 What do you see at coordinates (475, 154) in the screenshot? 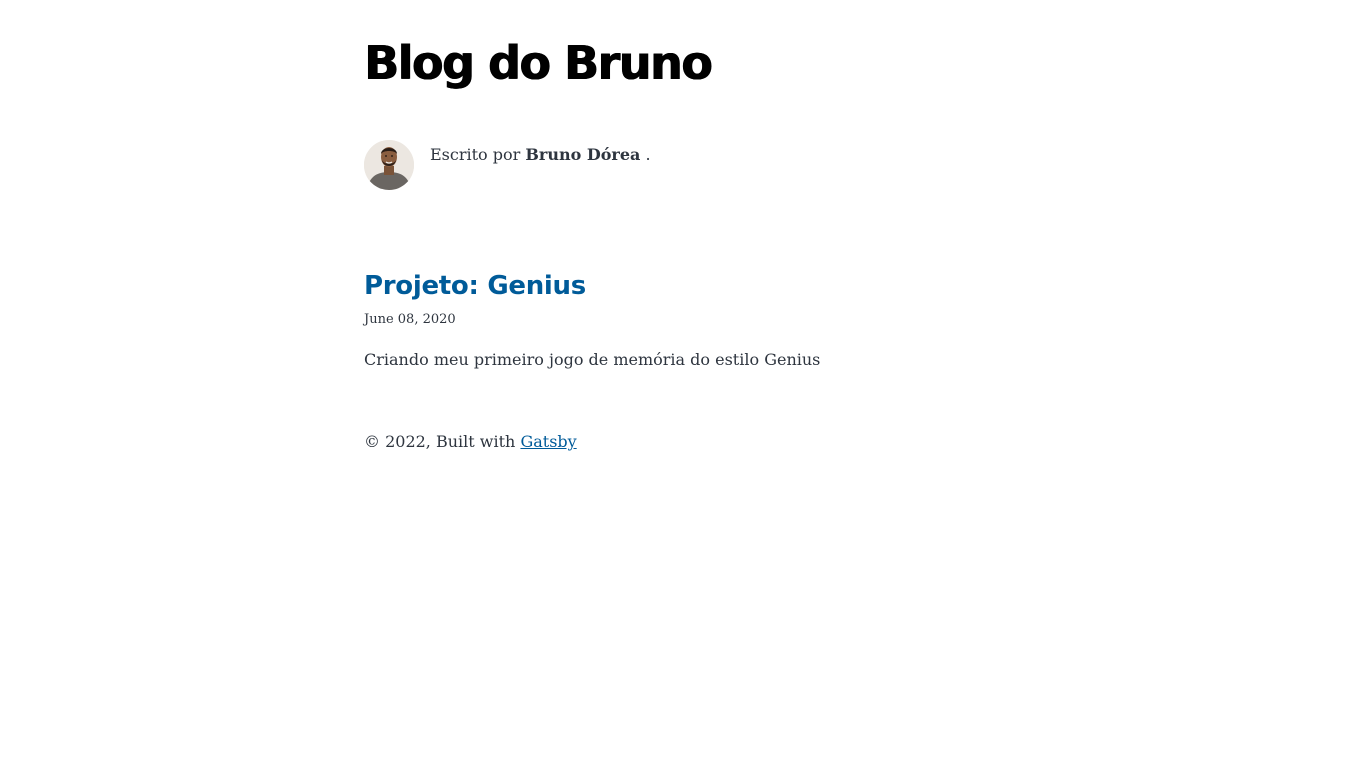
I see `bio-prefix: Escrito por` at bounding box center [475, 154].